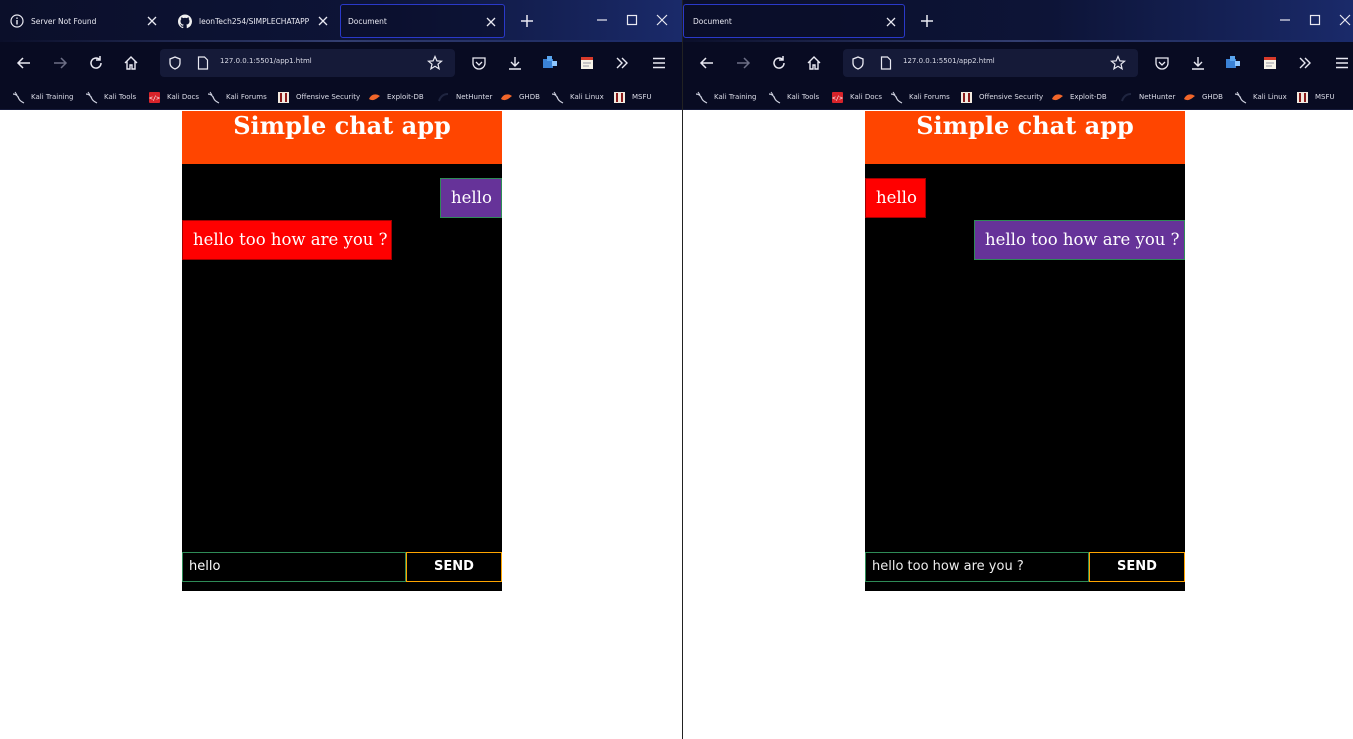  Describe the element at coordinates (203, 63) in the screenshot. I see `page-icon` at that location.